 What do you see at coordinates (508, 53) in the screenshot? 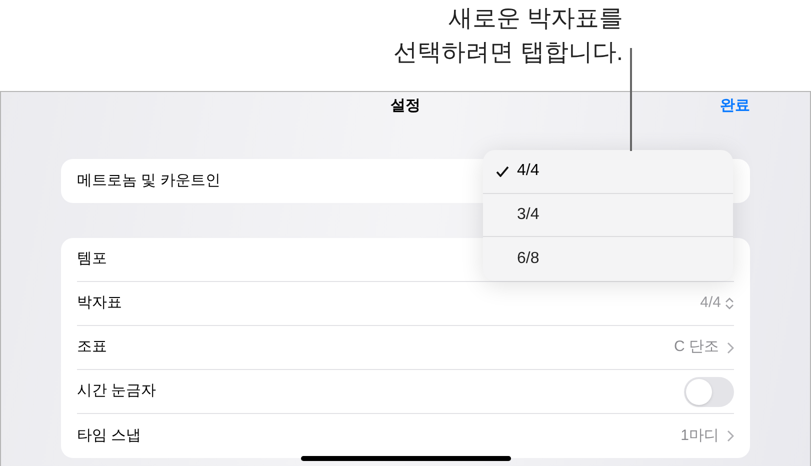
I see `callout-text: 선택하려면 탭합니다.` at bounding box center [508, 53].